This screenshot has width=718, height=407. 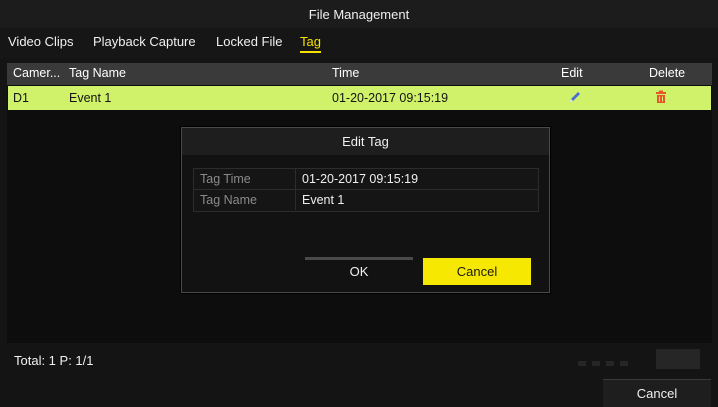 What do you see at coordinates (365, 141) in the screenshot?
I see `dialog-title: Edit Tag` at bounding box center [365, 141].